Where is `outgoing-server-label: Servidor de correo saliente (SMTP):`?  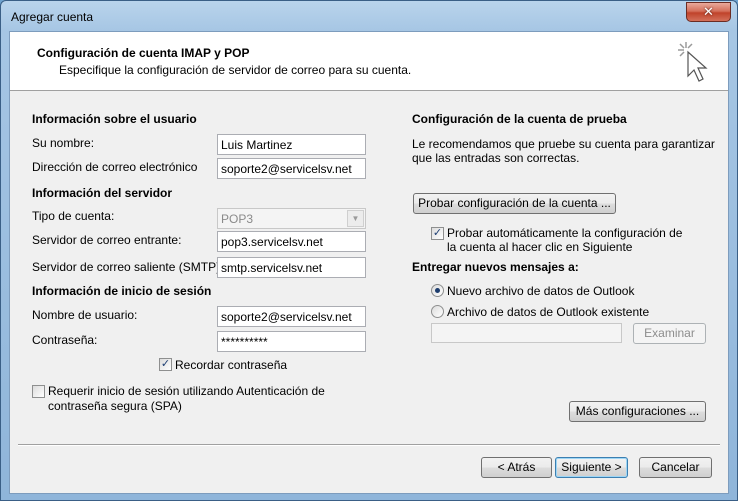 outgoing-server-label: Servidor de correo saliente (SMTP): is located at coordinates (128, 267).